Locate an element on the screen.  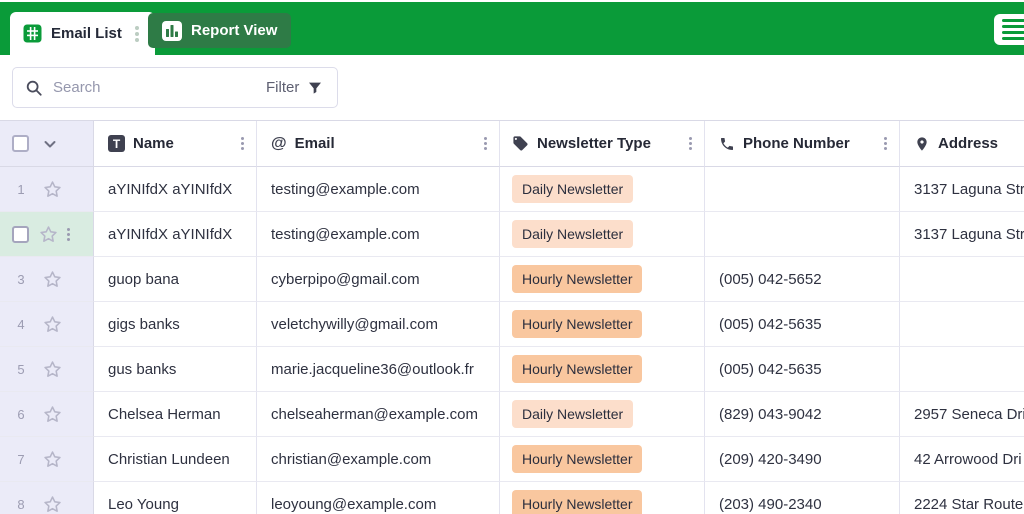
column-header-phone: Phone Number is located at coordinates (802, 144).